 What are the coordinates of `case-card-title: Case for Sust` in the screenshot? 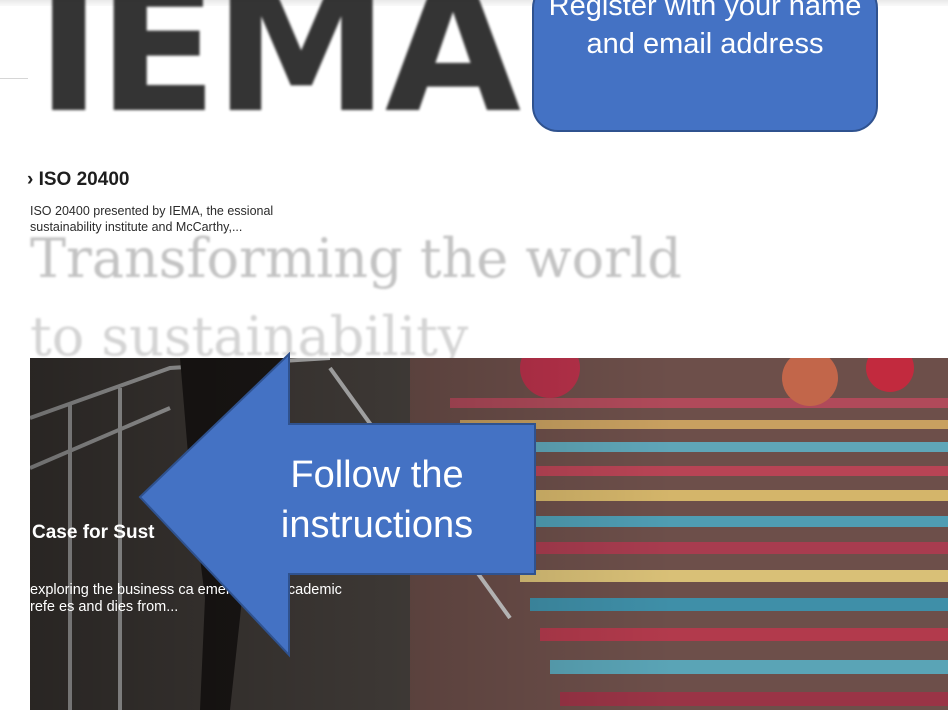 It's located at (93, 533).